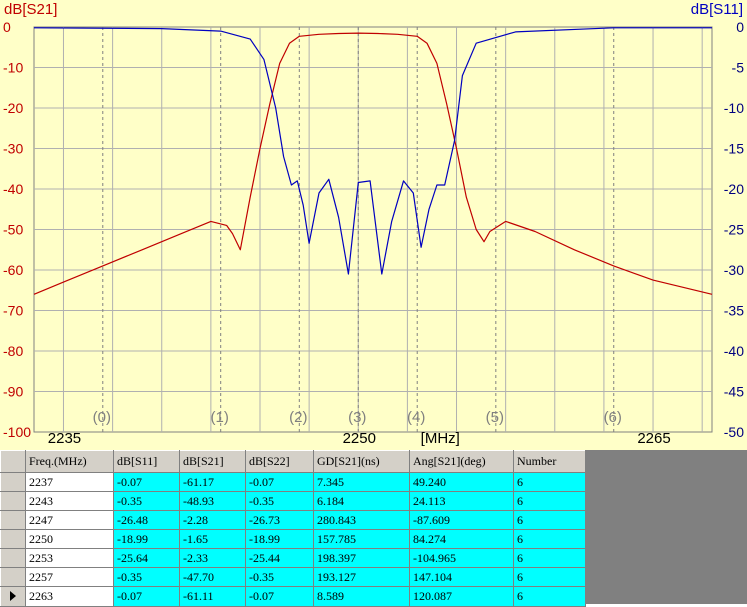  I want to click on y-tick-right: -30, so click(734, 270).